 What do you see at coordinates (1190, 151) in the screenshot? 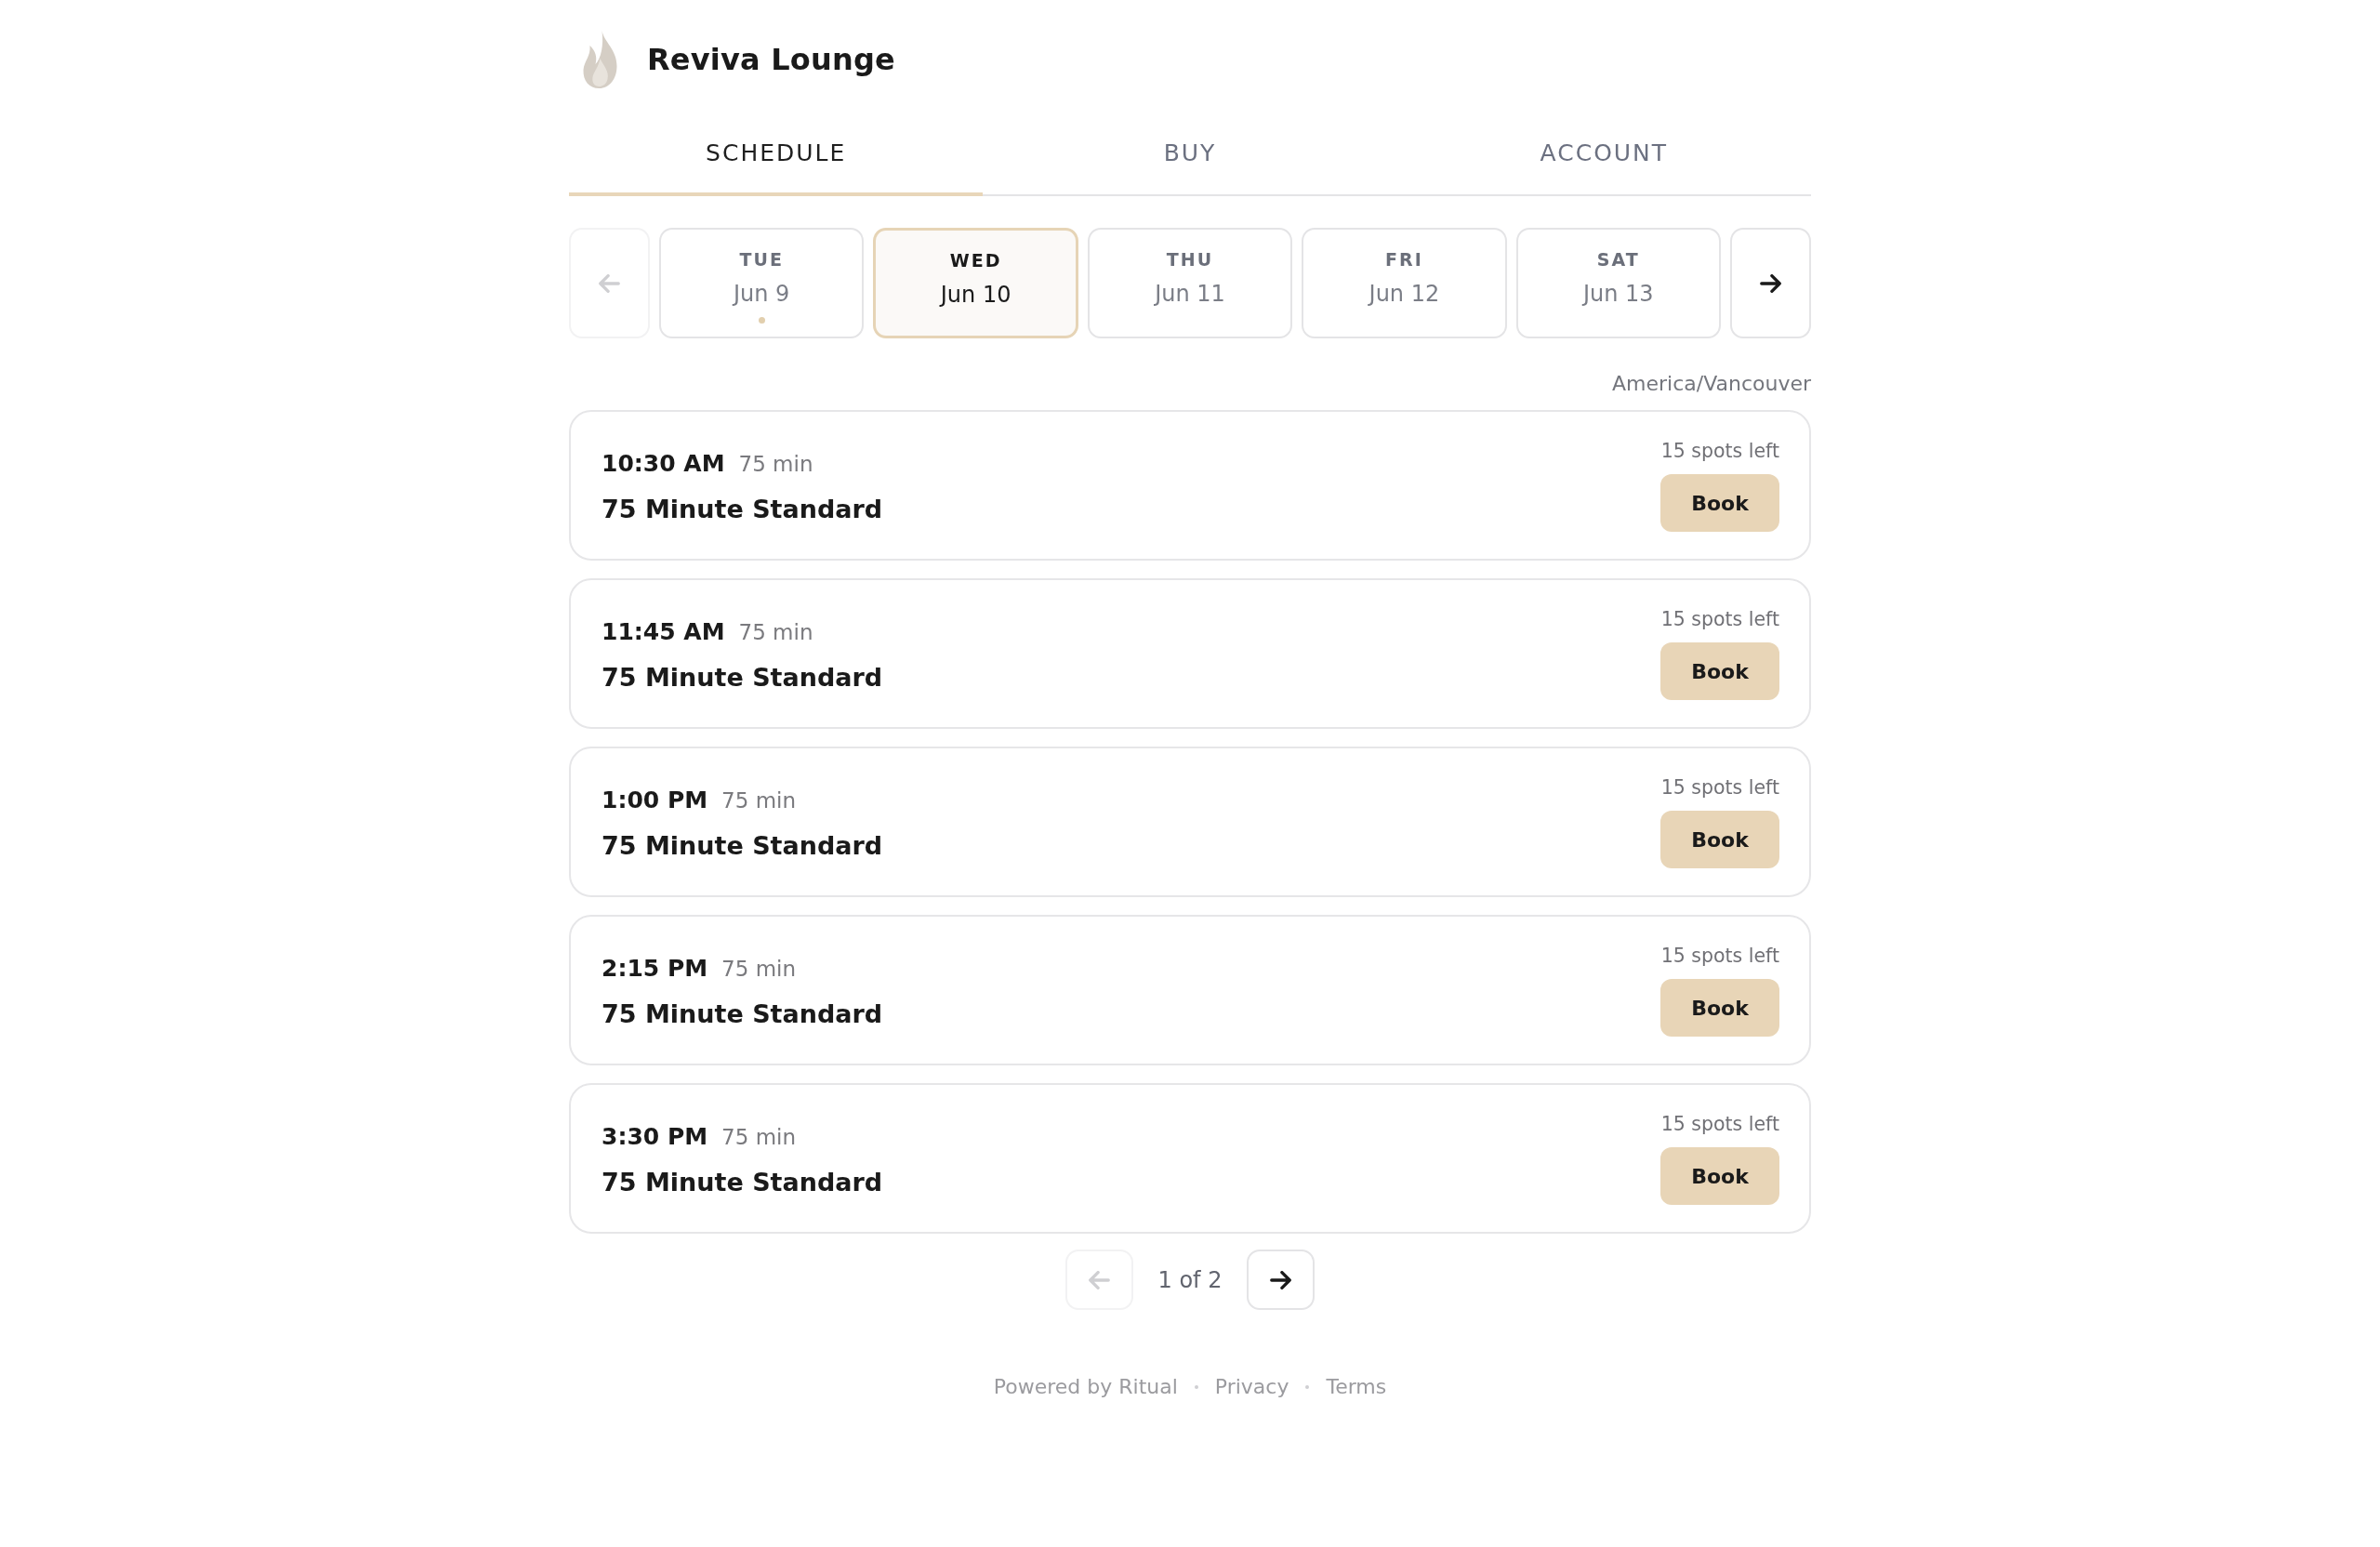
I see `tab: BUY` at bounding box center [1190, 151].